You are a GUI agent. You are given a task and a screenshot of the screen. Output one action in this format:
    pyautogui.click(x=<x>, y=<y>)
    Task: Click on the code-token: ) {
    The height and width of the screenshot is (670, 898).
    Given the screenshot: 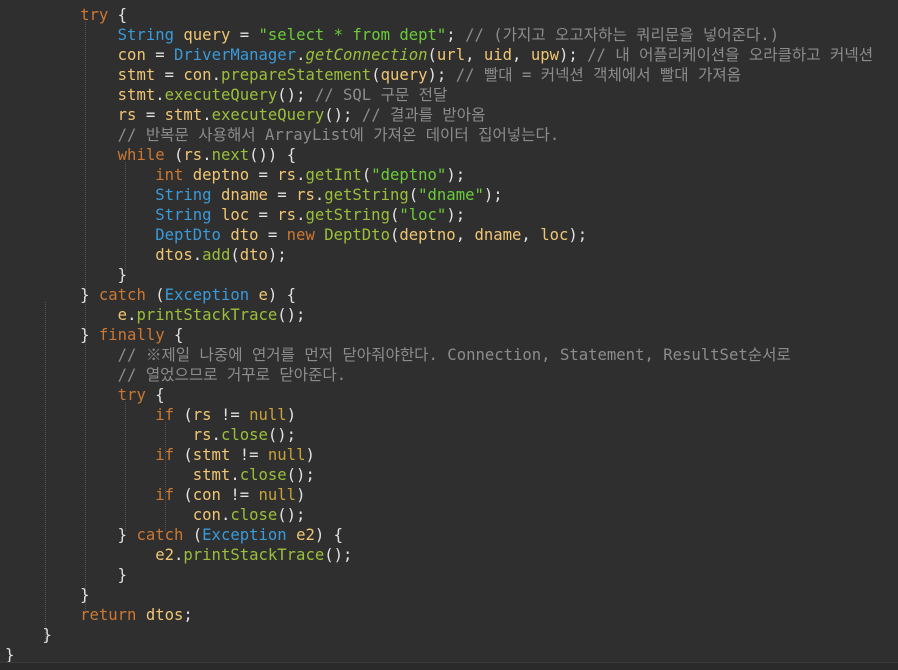 What is the action you would take?
    pyautogui.click(x=282, y=295)
    